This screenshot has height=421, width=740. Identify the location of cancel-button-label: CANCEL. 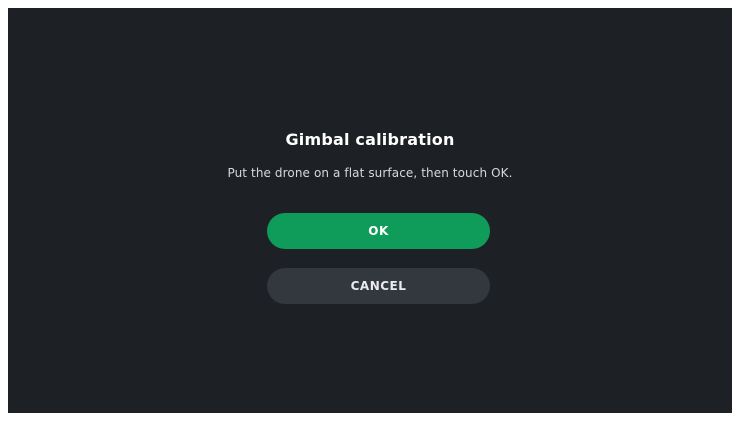
(378, 286).